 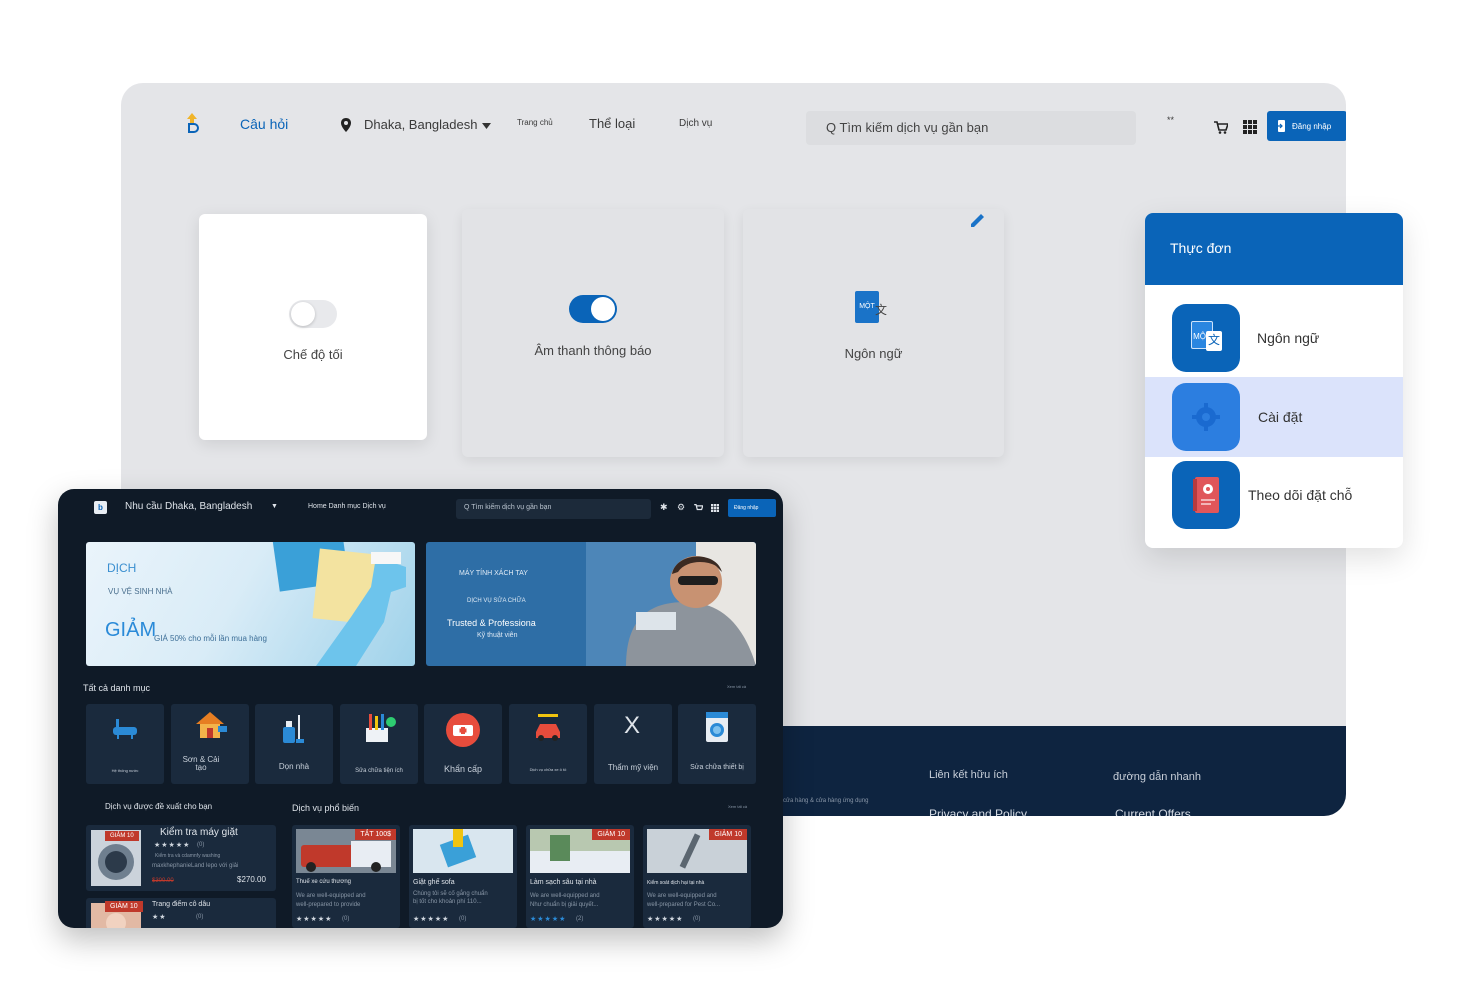 What do you see at coordinates (313, 354) in the screenshot?
I see `dark-mode-label: Chế độ tối` at bounding box center [313, 354].